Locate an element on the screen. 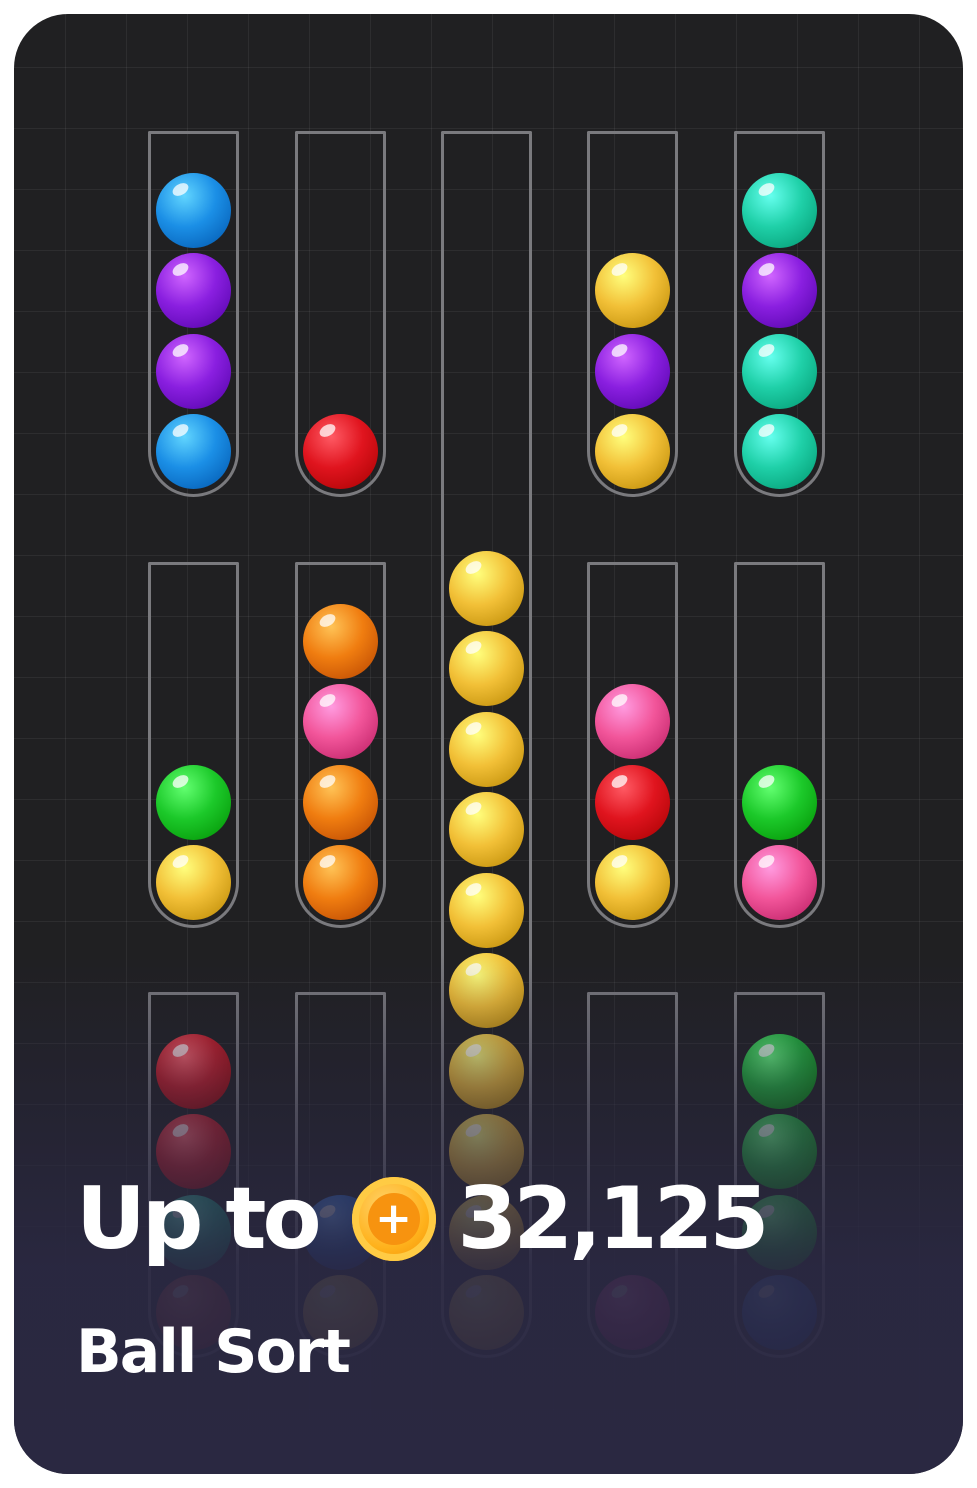  reward-prefix: Up to is located at coordinates (199, 1219).